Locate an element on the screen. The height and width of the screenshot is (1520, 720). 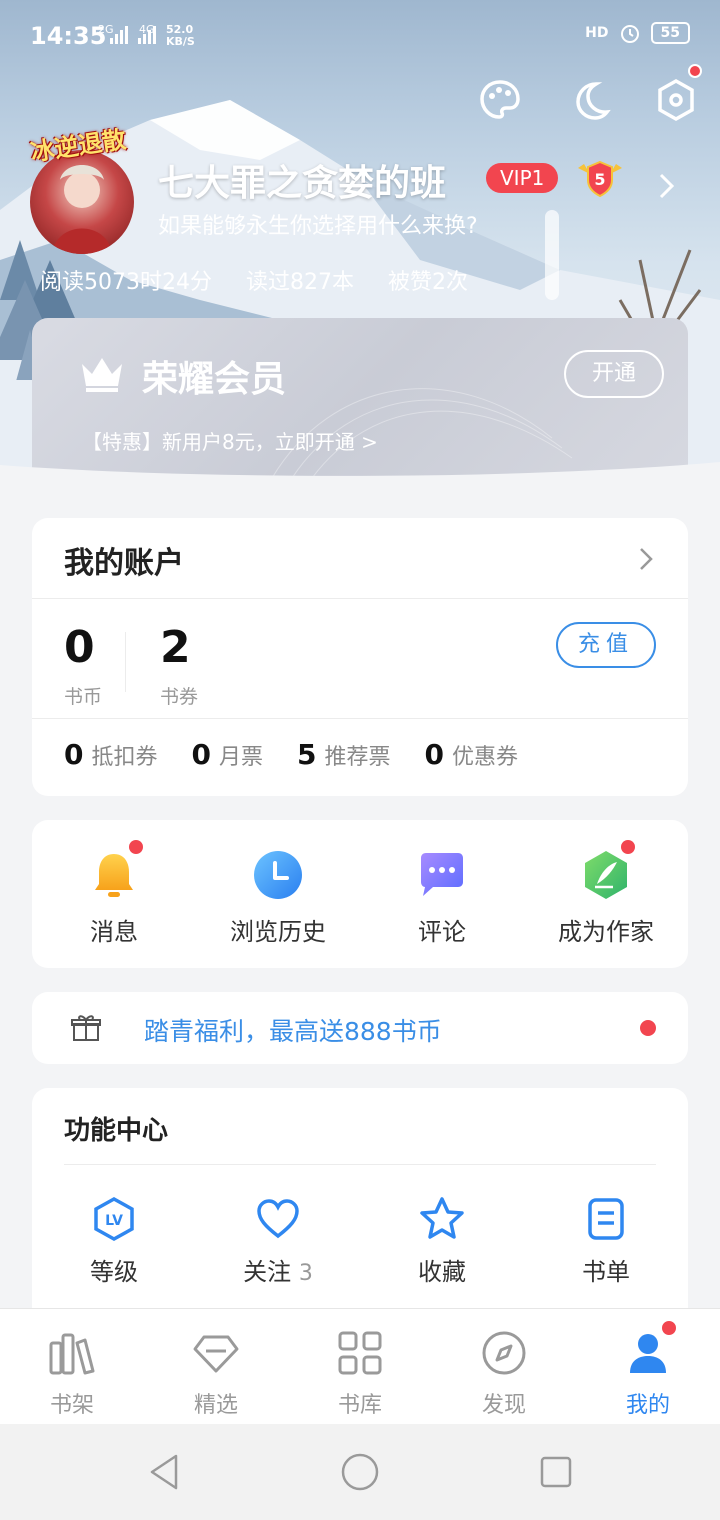
monthly-ticket-item: 0 月票 is located at coordinates (228, 754).